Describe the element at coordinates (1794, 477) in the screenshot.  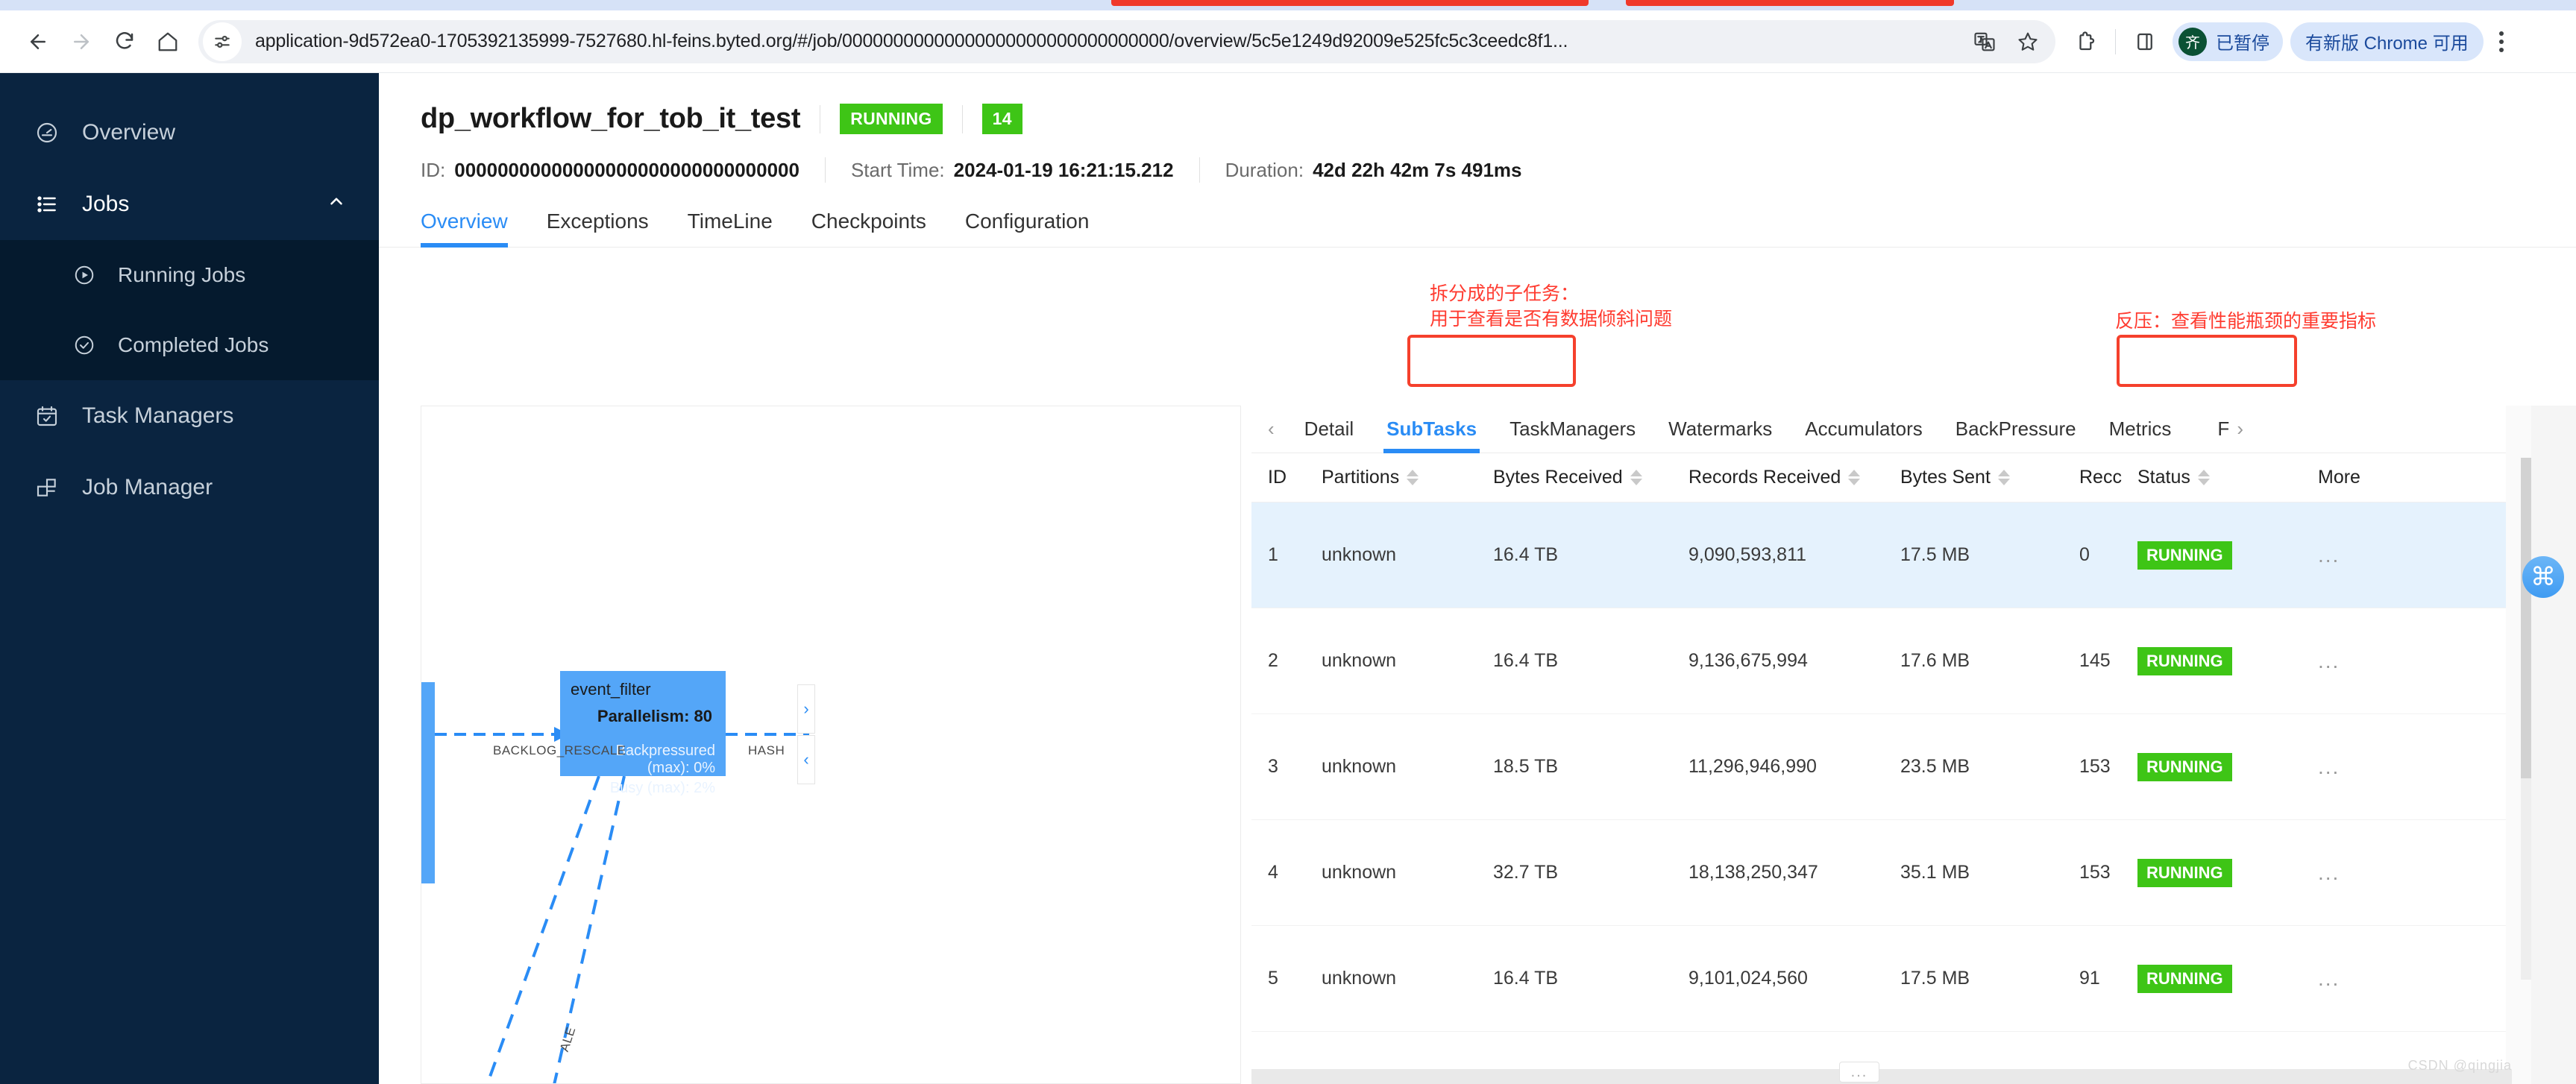
I see `column-header-records-received: Records Received` at that location.